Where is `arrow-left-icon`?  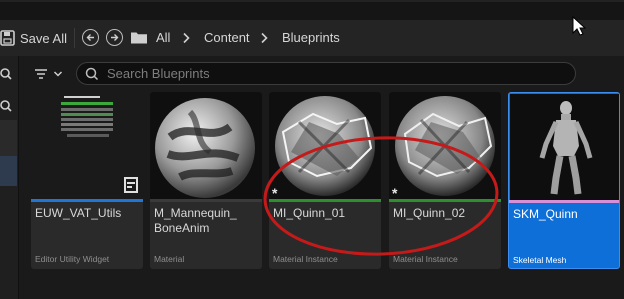 arrow-left-icon is located at coordinates (90, 37).